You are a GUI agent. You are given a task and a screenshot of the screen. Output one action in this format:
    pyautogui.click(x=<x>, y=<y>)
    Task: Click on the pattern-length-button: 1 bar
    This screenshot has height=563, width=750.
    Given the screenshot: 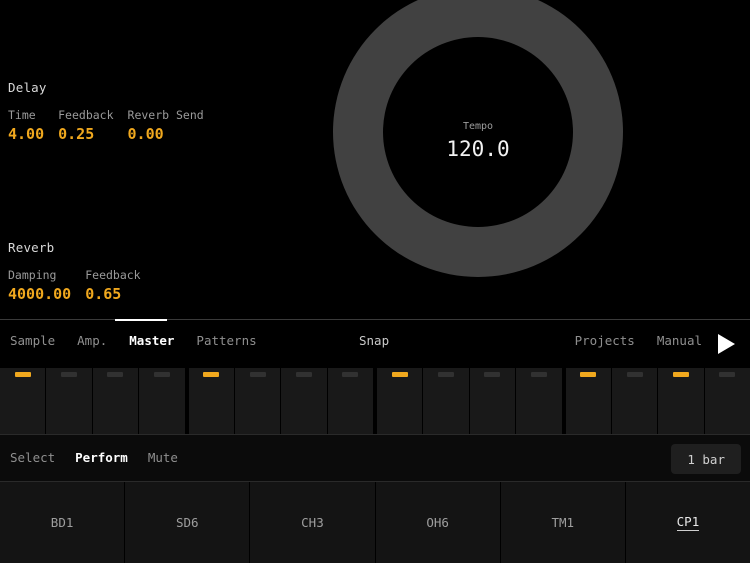 What is the action you would take?
    pyautogui.click(x=706, y=459)
    